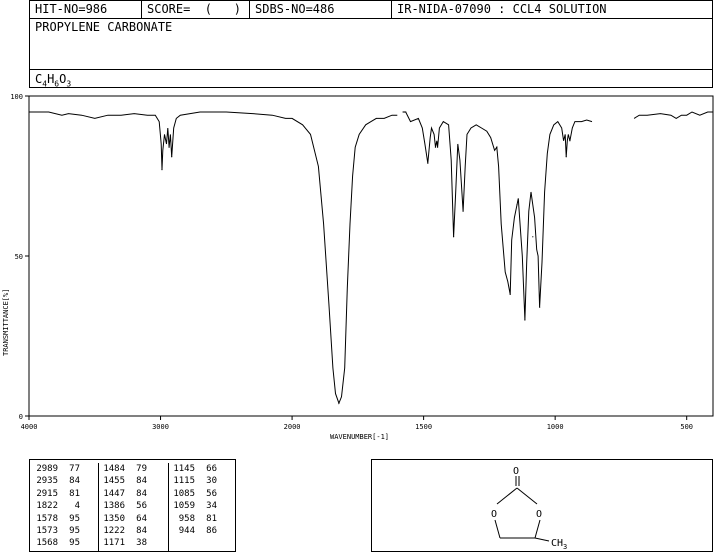  What do you see at coordinates (494, 514) in the screenshot?
I see `atom-o-left: O` at bounding box center [494, 514].